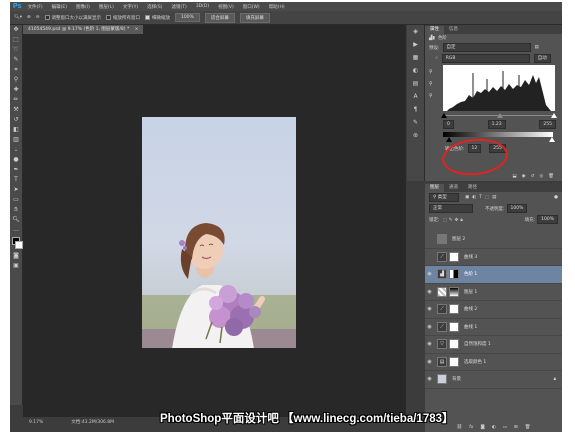 This screenshot has height=437, width=575. What do you see at coordinates (18, 17) in the screenshot?
I see `zoom-tool-icon: 🔍︎▾` at bounding box center [18, 17].